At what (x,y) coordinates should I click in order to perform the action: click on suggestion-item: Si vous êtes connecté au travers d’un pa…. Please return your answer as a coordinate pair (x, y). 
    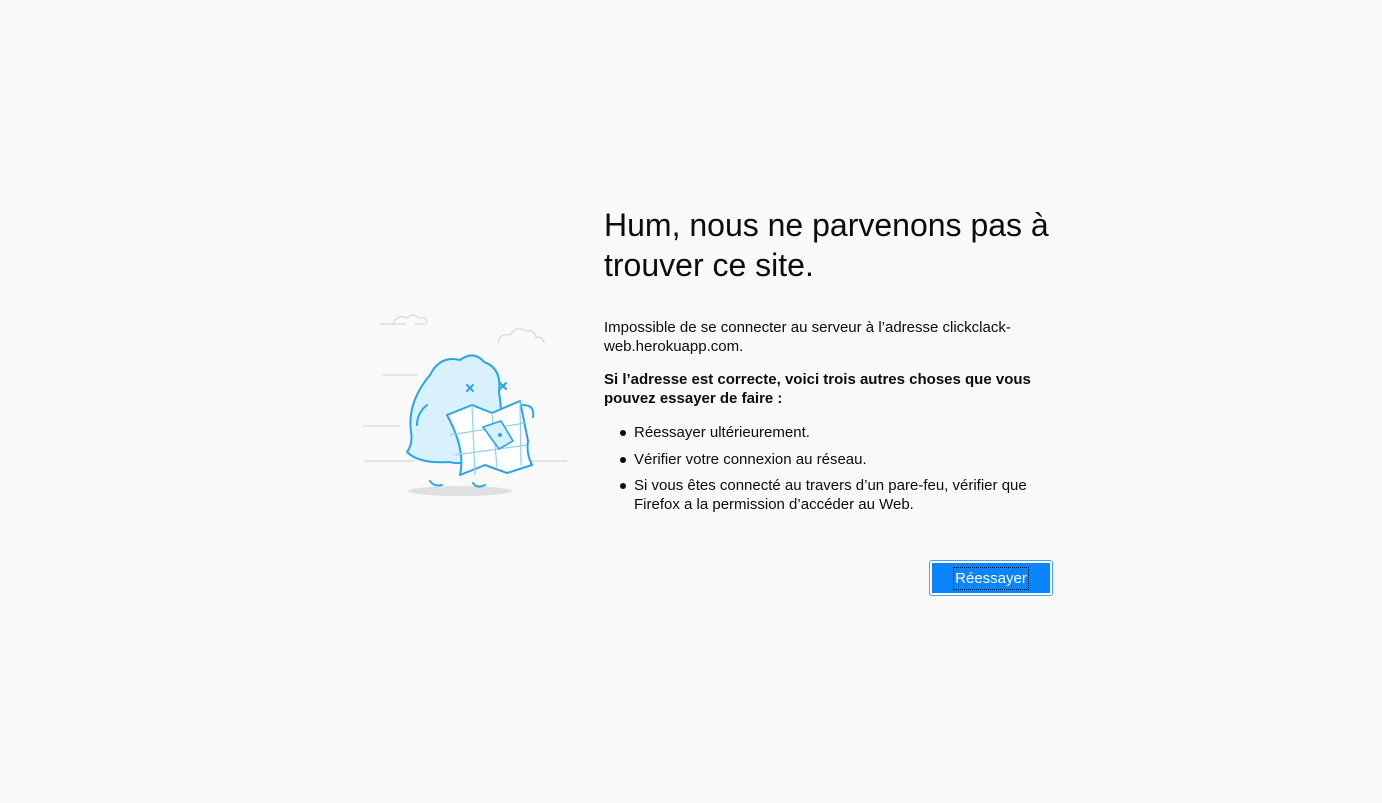
    Looking at the image, I should click on (837, 495).